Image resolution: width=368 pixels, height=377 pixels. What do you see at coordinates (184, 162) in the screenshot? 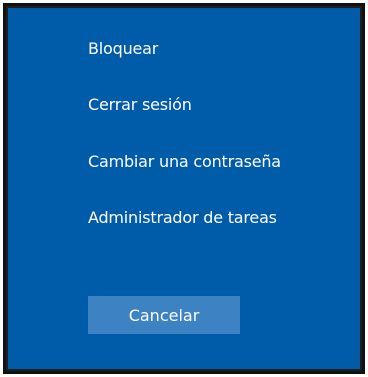
I see `change-password-option: Cambiar una contraseña` at bounding box center [184, 162].